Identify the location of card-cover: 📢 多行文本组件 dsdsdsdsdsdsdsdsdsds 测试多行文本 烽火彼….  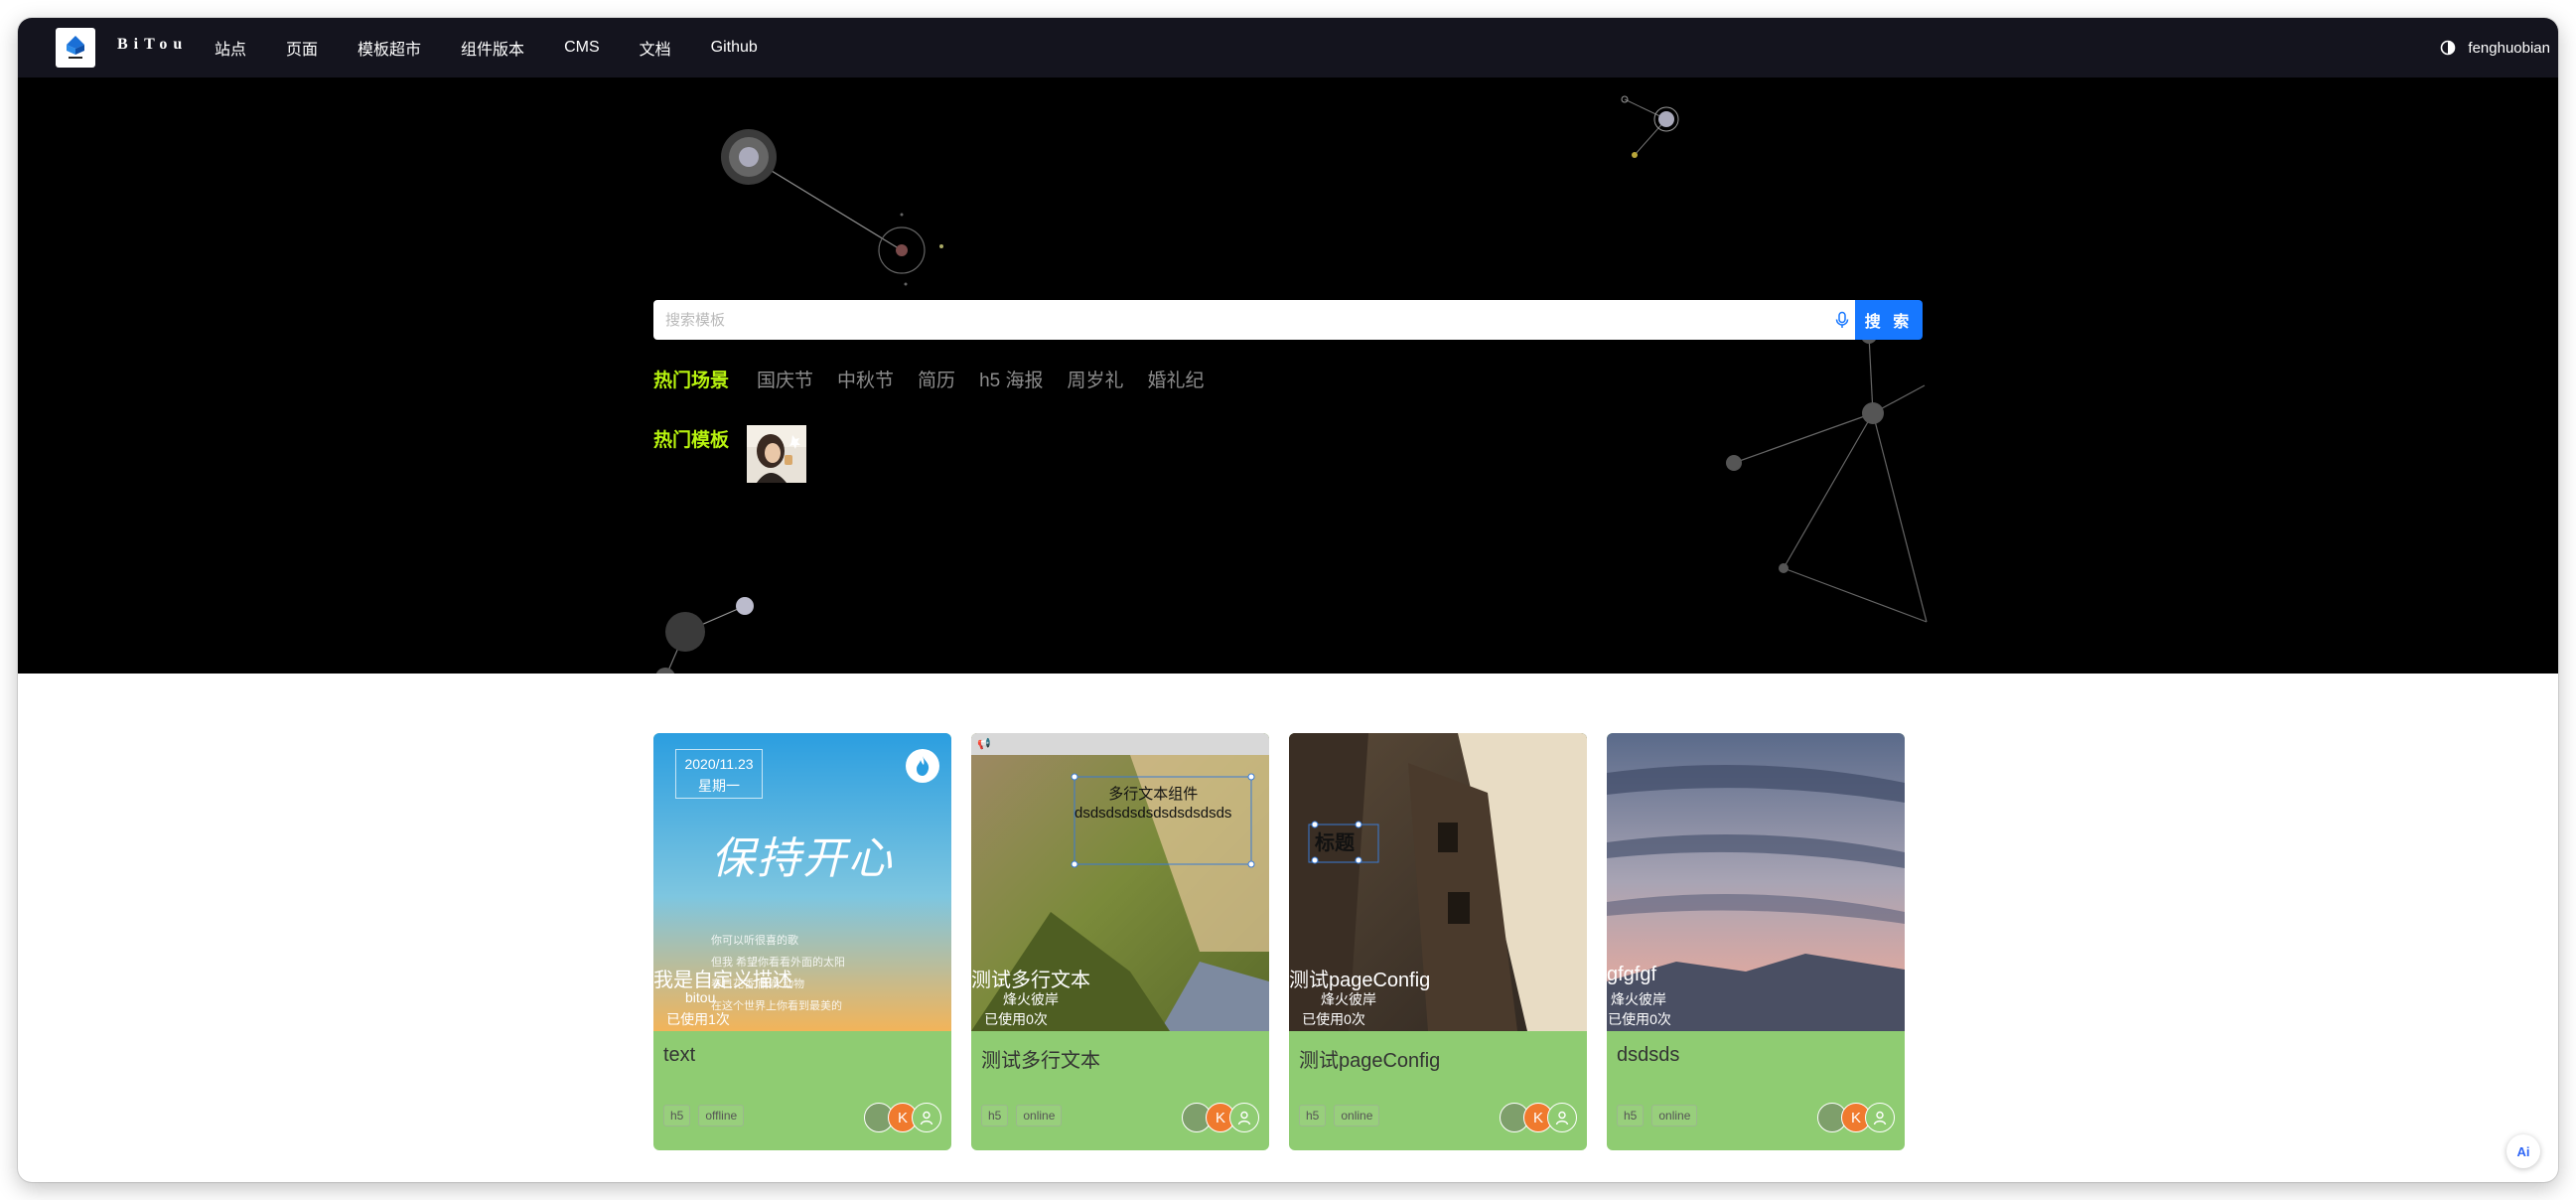
(1120, 882).